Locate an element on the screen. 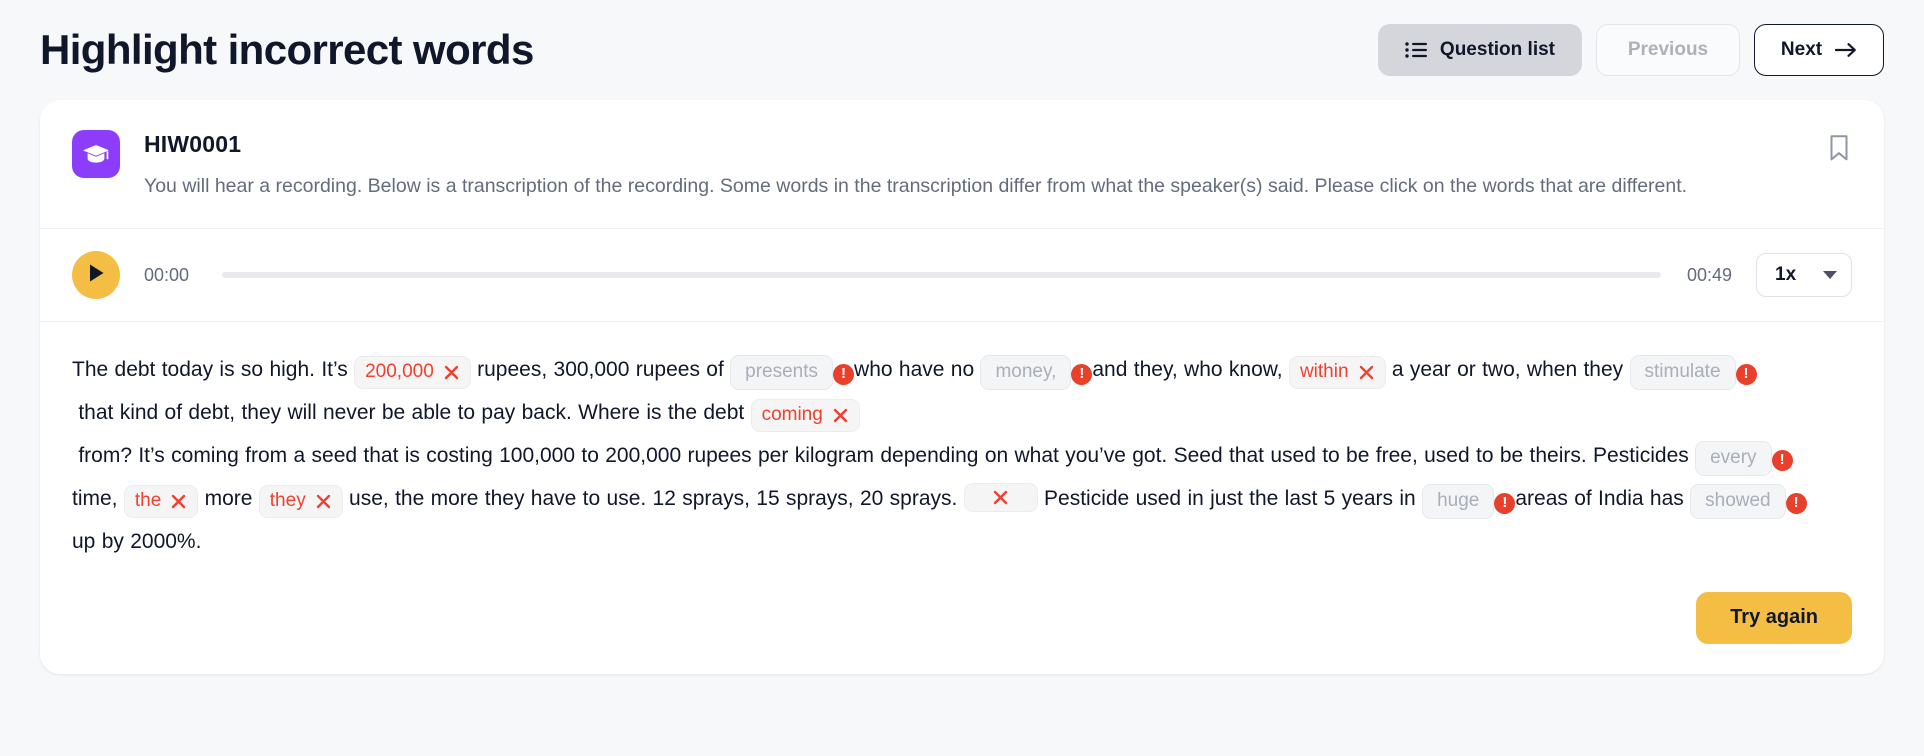 The width and height of the screenshot is (1924, 756). transcript-word-run: up by 2000%. is located at coordinates (137, 542).